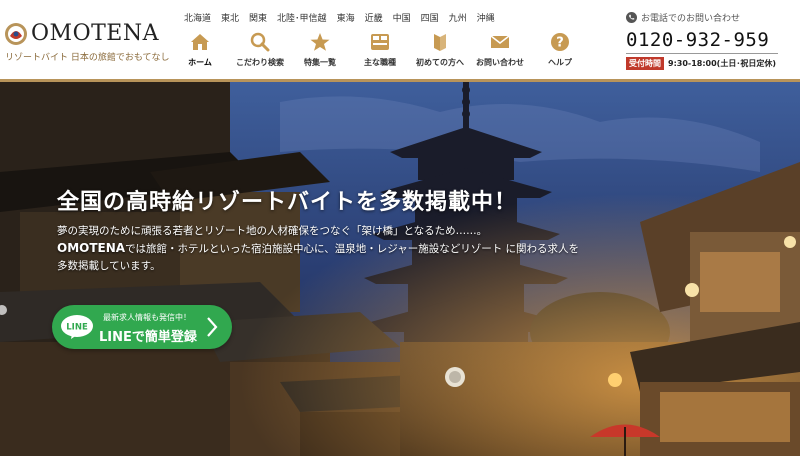  What do you see at coordinates (458, 17) in the screenshot?
I see `region-link: 九州` at bounding box center [458, 17].